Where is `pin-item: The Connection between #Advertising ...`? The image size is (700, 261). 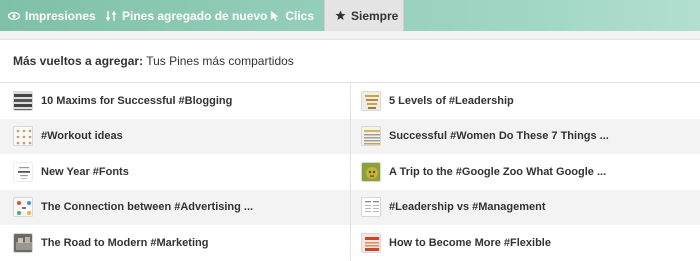
pin-item: The Connection between #Advertising ... is located at coordinates (175, 207).